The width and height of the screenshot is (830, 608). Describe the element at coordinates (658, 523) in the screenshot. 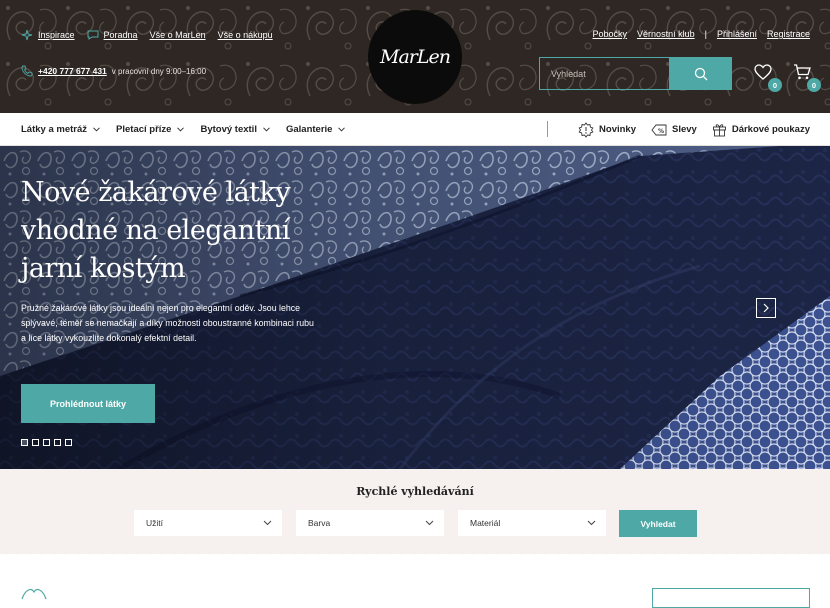

I see `quick-search-button: Vyhledat` at that location.